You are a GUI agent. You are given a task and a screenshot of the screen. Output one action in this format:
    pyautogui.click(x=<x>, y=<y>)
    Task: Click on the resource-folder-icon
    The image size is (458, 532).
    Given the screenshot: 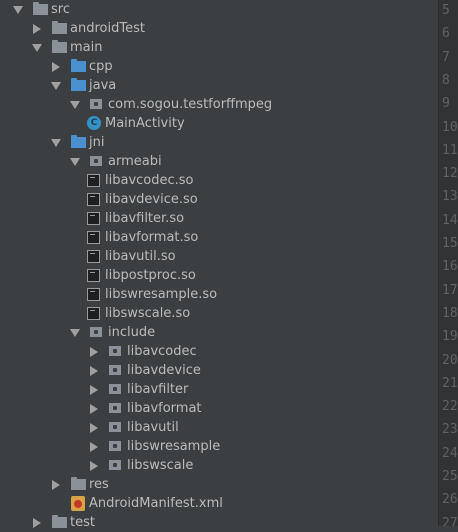 What is the action you would take?
    pyautogui.click(x=78, y=483)
    